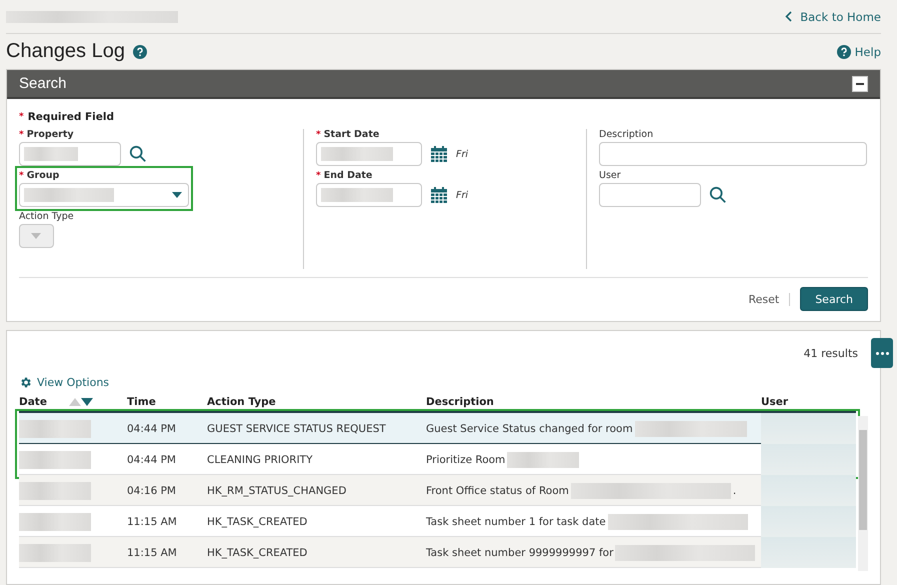 The image size is (897, 585). Describe the element at coordinates (833, 17) in the screenshot. I see `back-link: Back to Home` at that location.